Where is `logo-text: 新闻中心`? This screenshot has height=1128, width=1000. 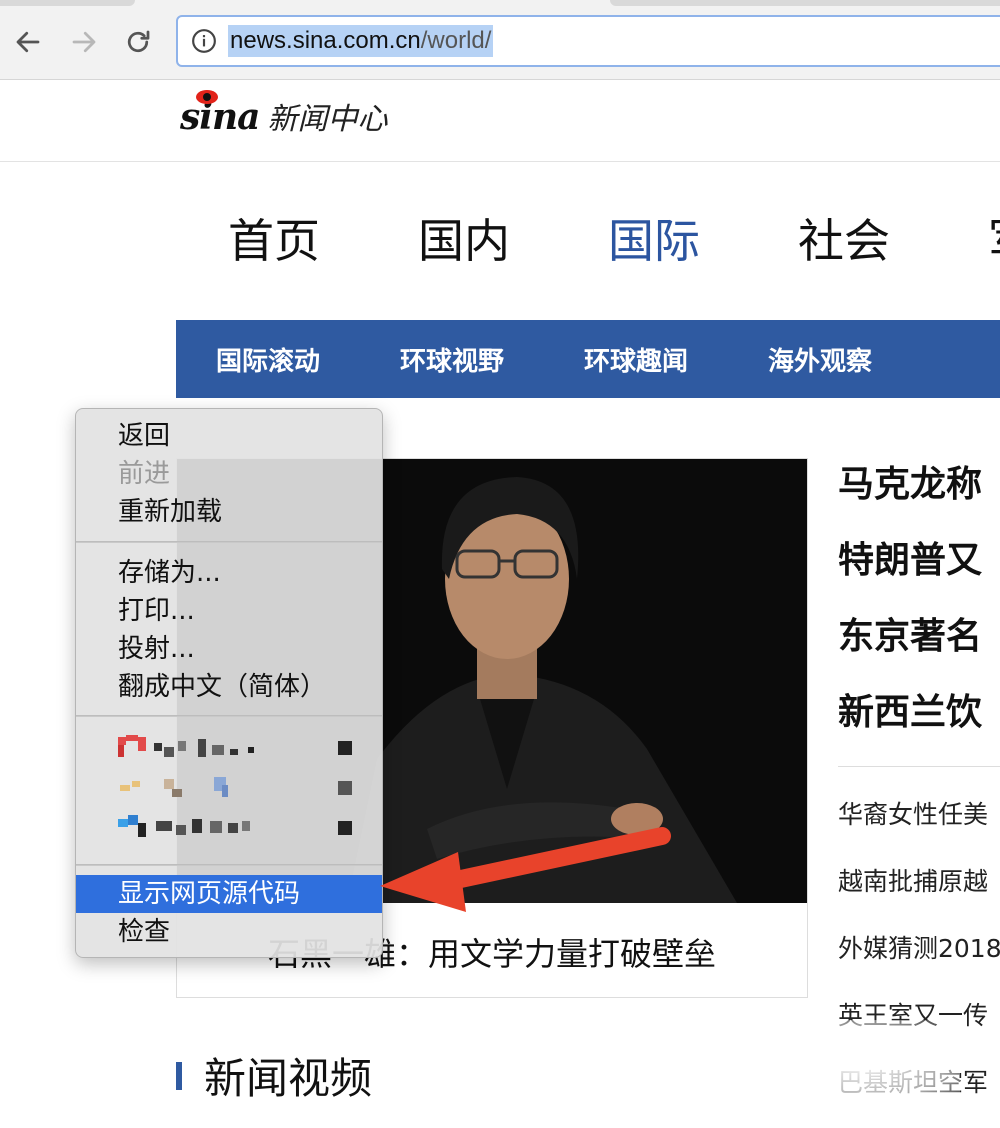
logo-text: 新闻中心 is located at coordinates (327, 119).